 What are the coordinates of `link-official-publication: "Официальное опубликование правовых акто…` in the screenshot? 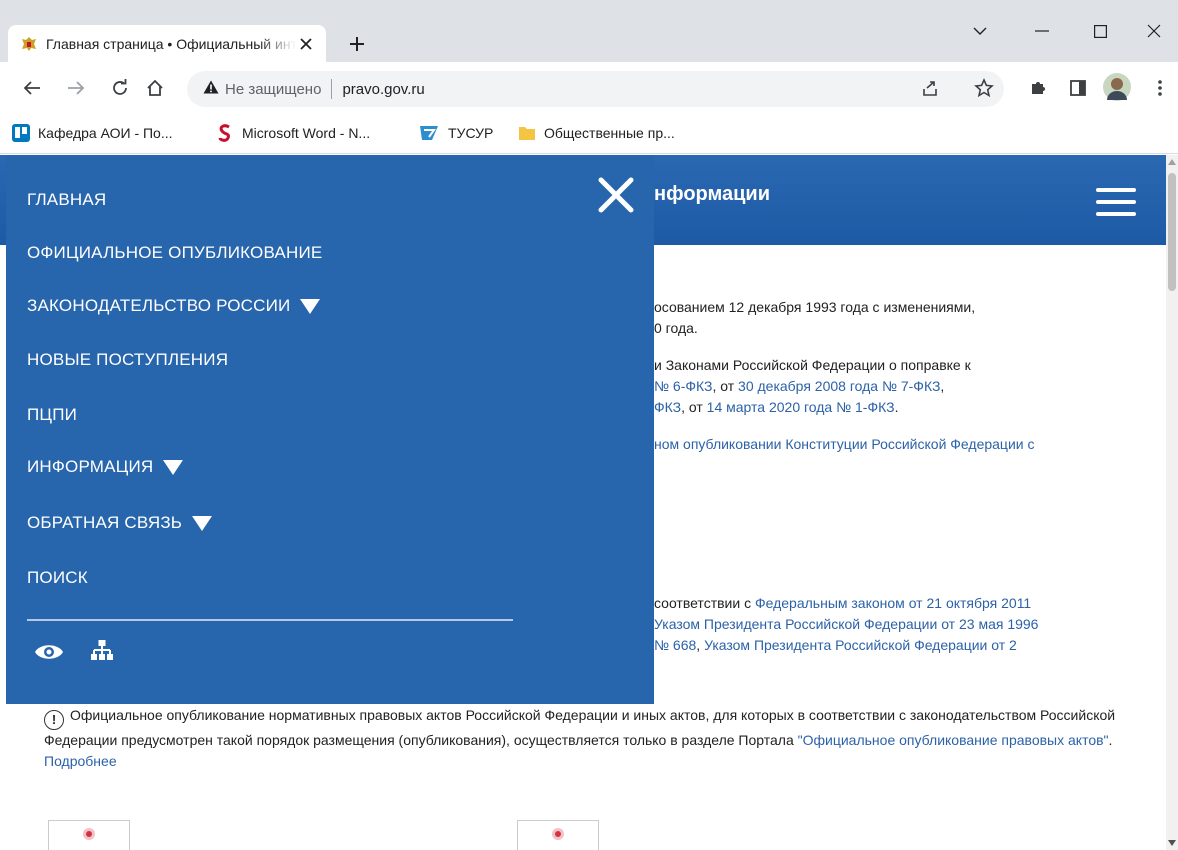 It's located at (953, 740).